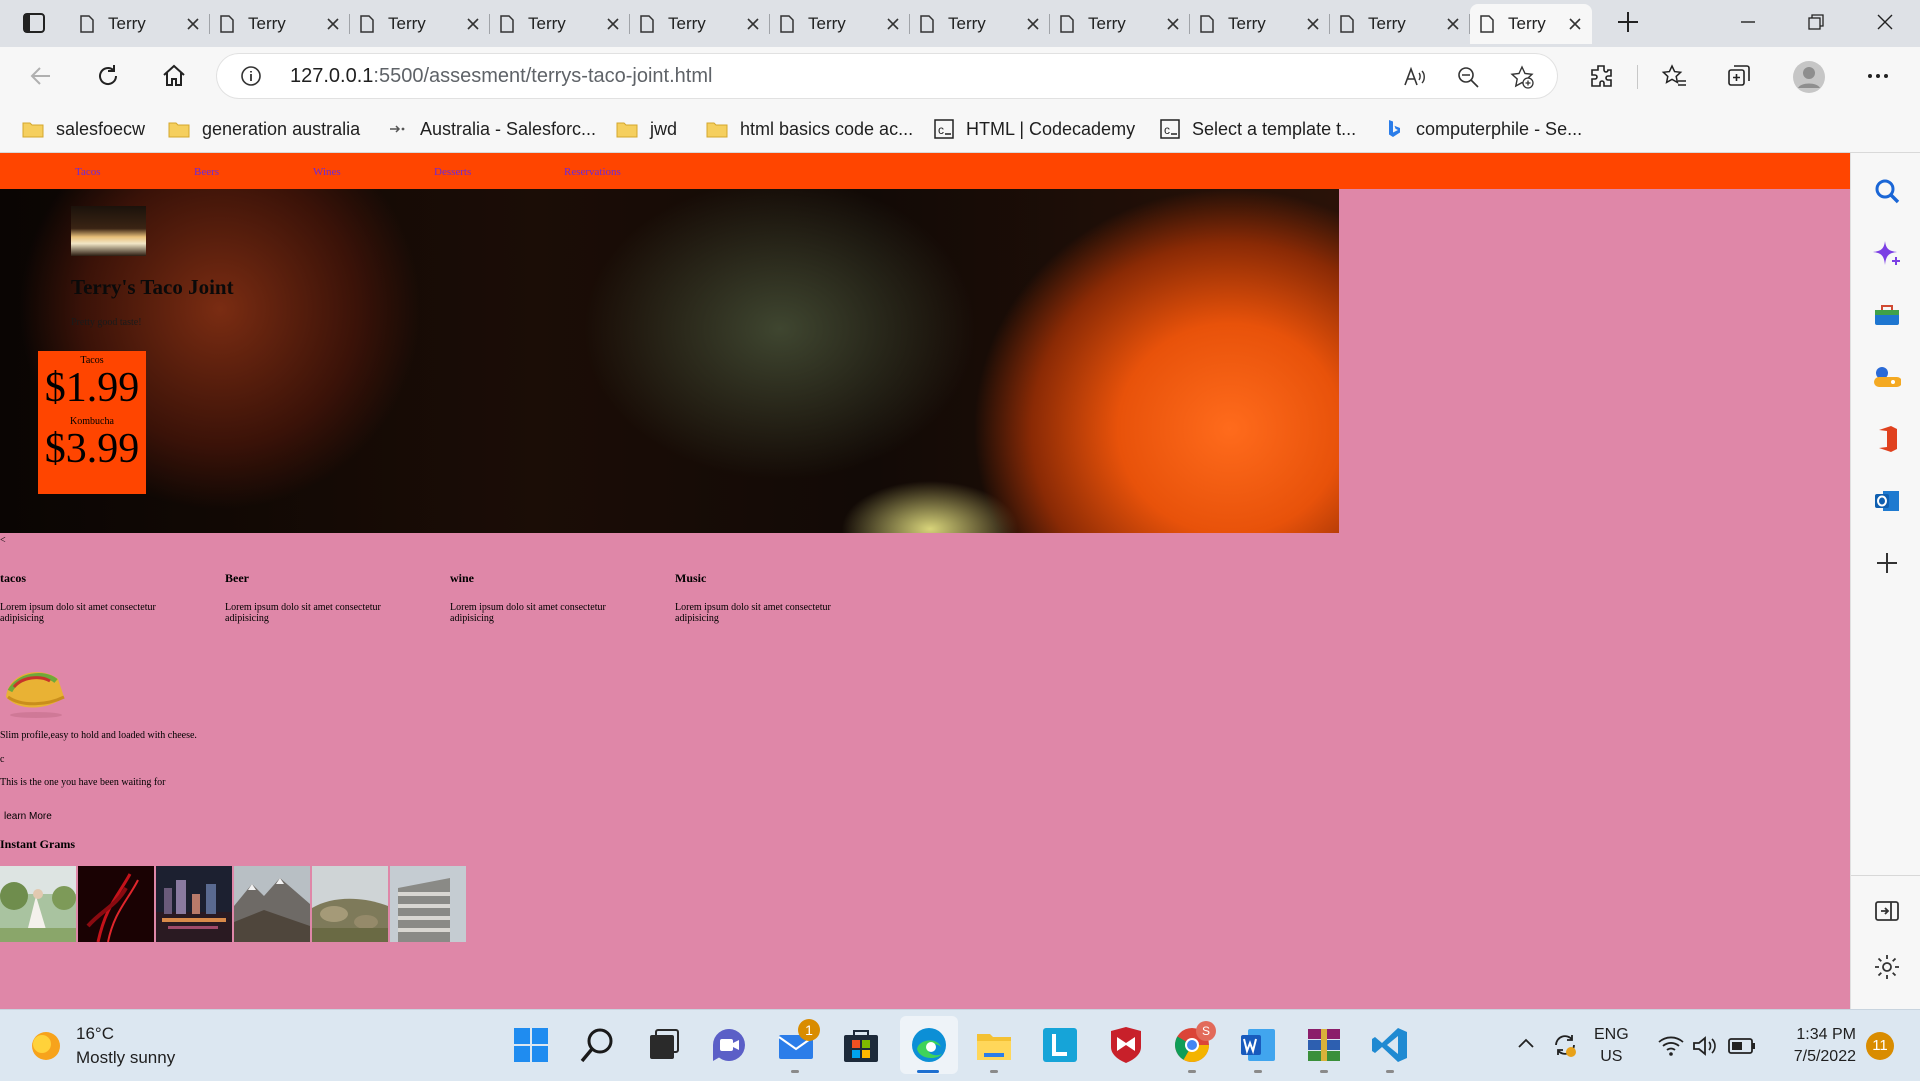 Image resolution: width=1920 pixels, height=1081 pixels. I want to click on vscode-icon, so click(1390, 1045).